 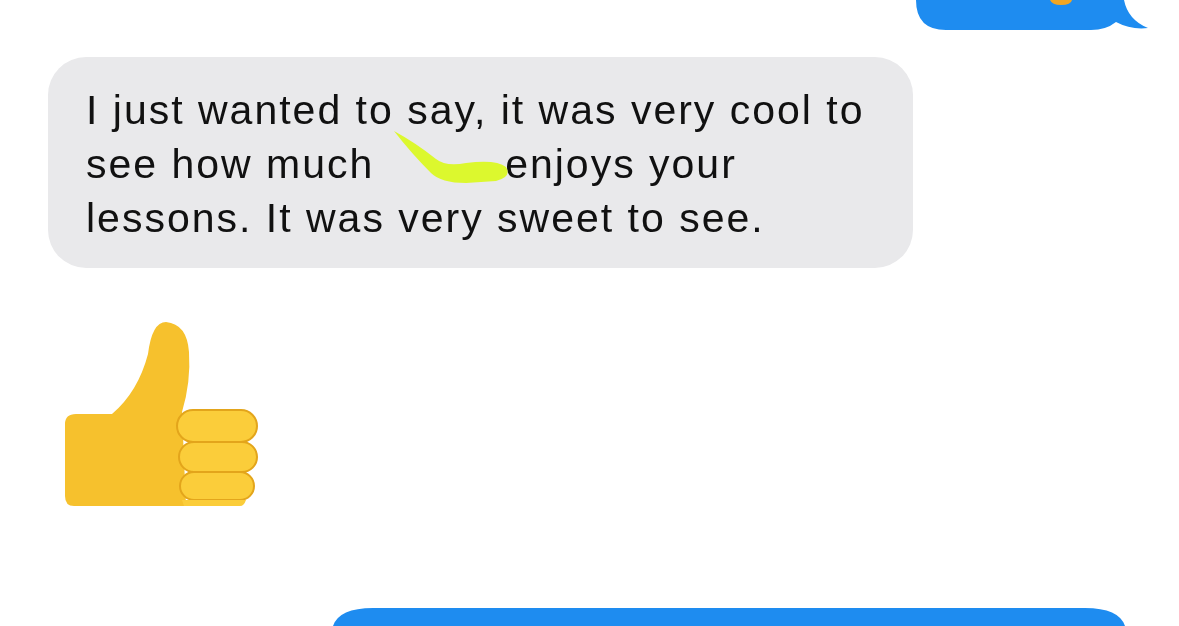 What do you see at coordinates (1061, 3) in the screenshot?
I see `emoji-icon` at bounding box center [1061, 3].